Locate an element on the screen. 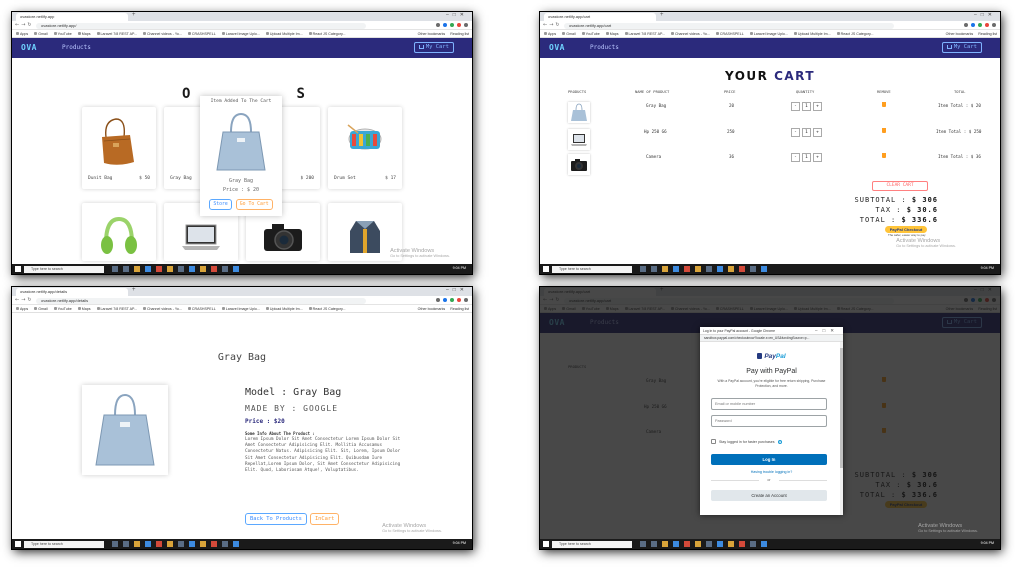 This screenshot has width=1015, height=570. log-in-button: Log In is located at coordinates (769, 459).